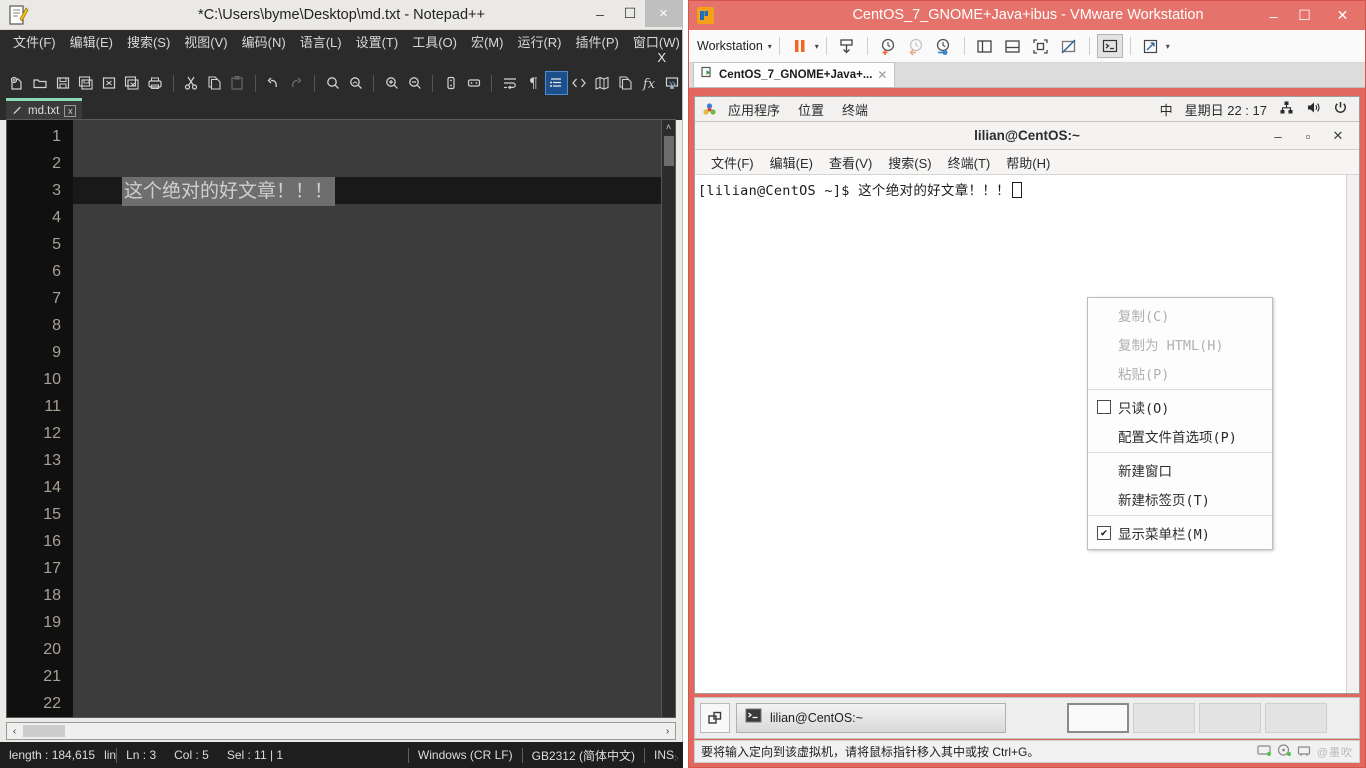 The height and width of the screenshot is (768, 1366). I want to click on show-library-icon, so click(985, 46).